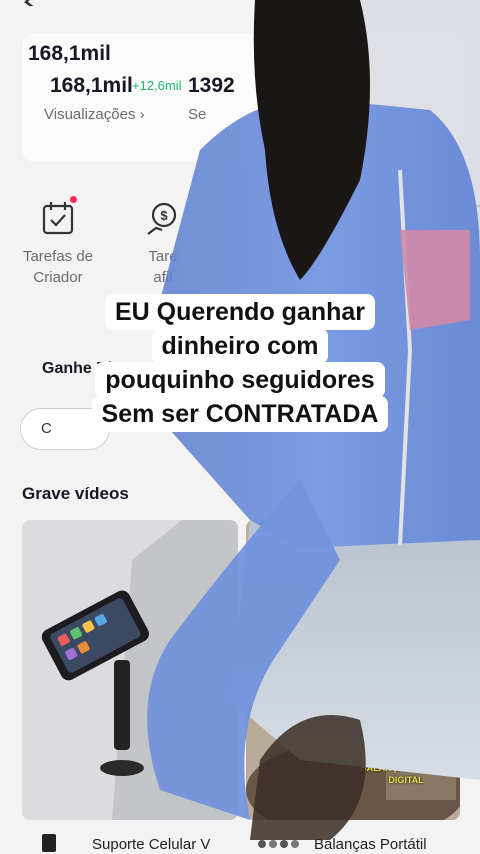 Image resolution: width=480 pixels, height=854 pixels. Describe the element at coordinates (58, 267) in the screenshot. I see `task-label: Tarefas de Criador` at that location.